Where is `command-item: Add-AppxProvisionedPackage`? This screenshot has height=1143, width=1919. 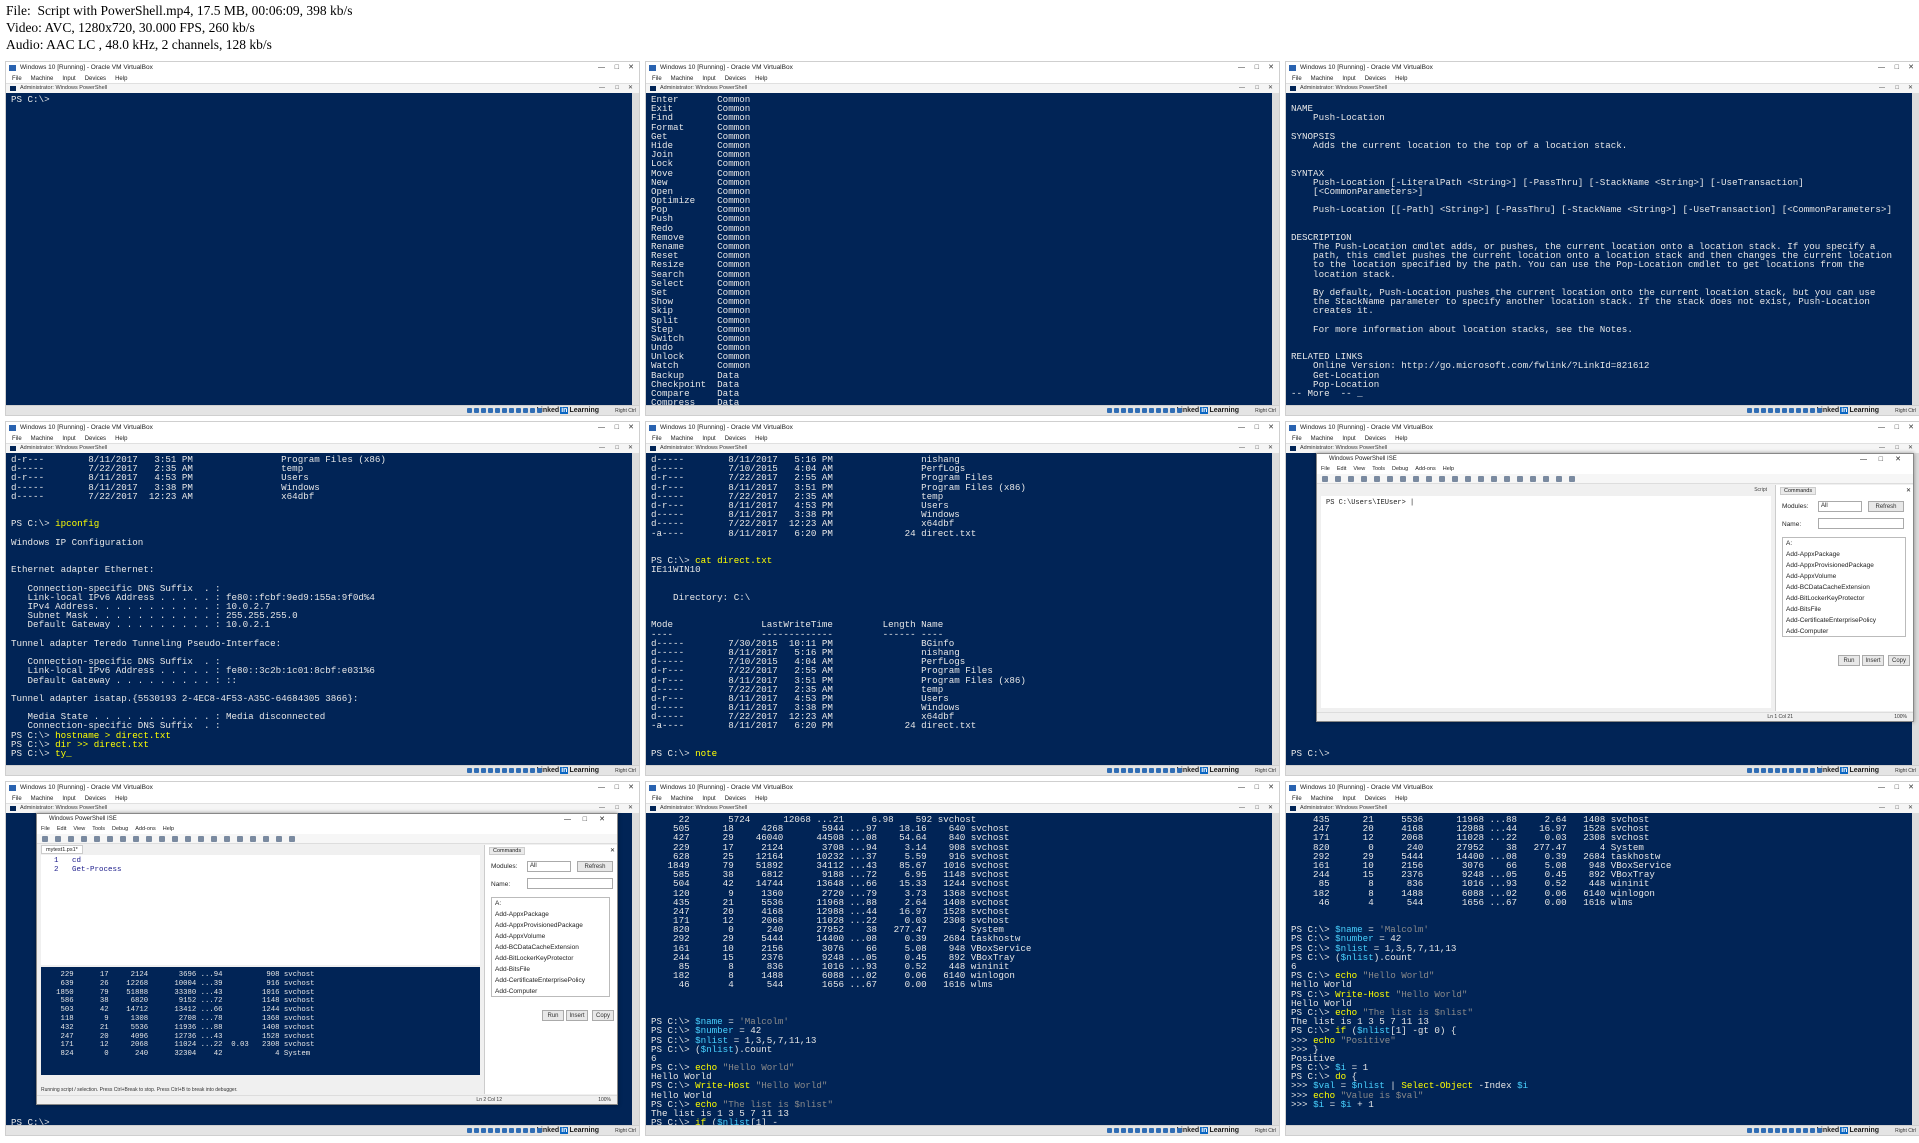
command-item: Add-AppxProvisionedPackage is located at coordinates (1844, 565).